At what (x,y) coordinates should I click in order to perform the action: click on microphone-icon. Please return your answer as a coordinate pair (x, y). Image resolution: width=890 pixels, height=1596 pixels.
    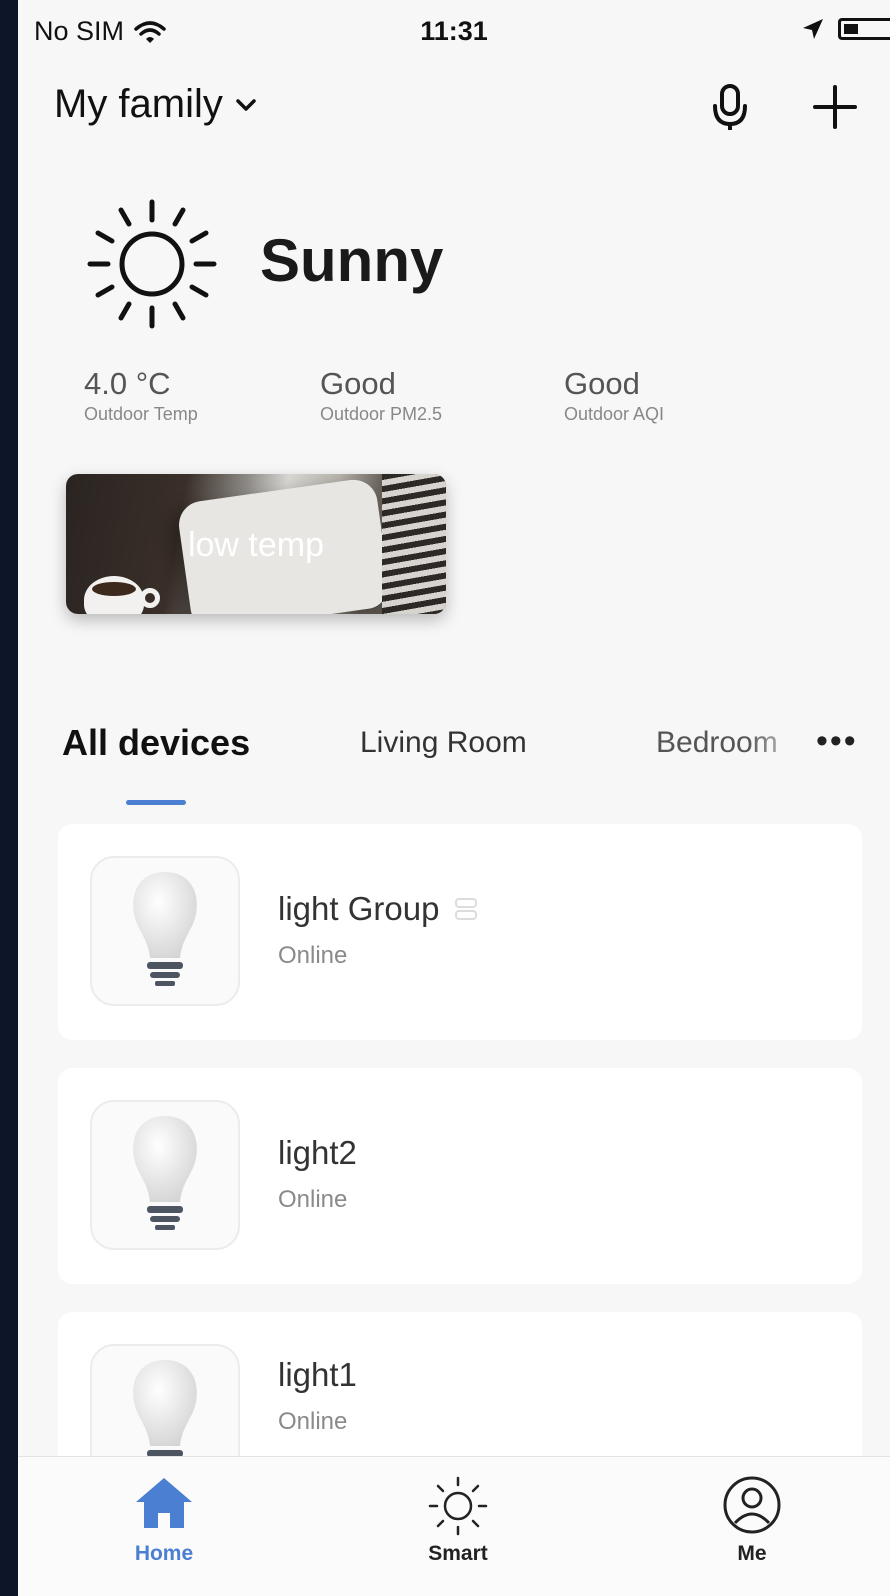
    Looking at the image, I should click on (730, 107).